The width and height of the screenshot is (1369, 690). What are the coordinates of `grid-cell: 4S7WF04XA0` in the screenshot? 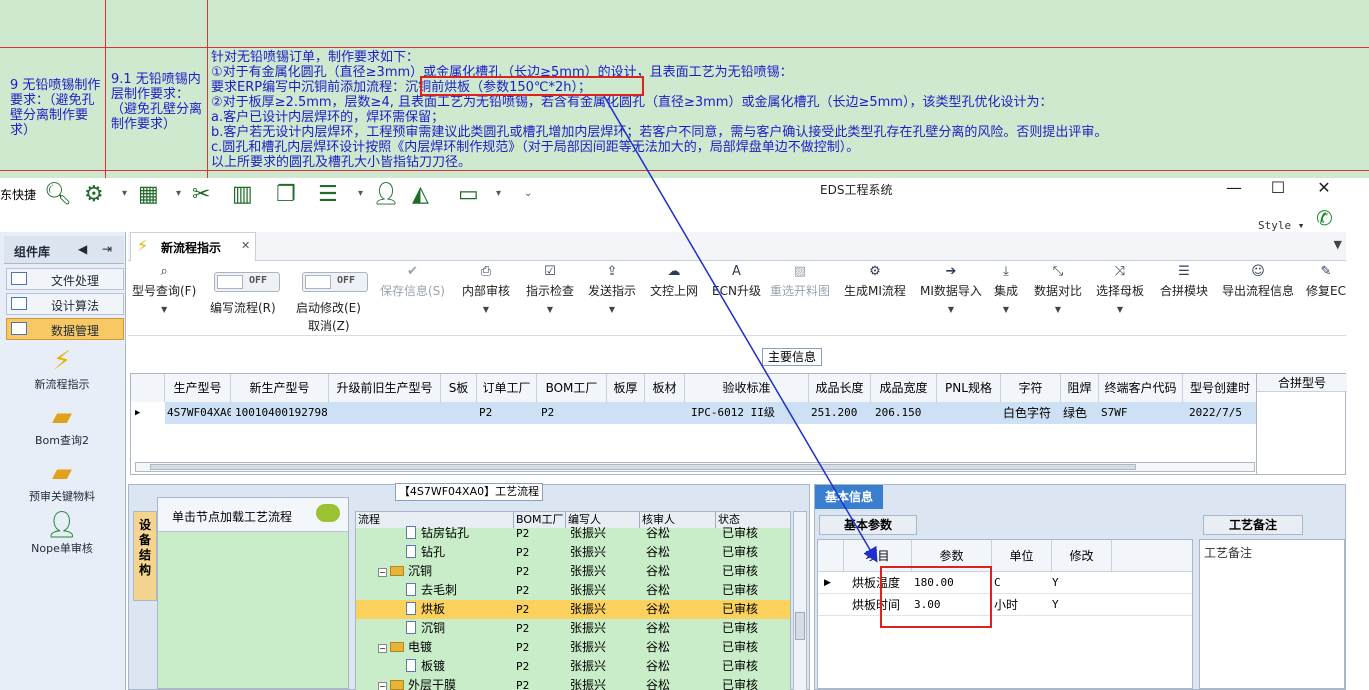 It's located at (199, 413).